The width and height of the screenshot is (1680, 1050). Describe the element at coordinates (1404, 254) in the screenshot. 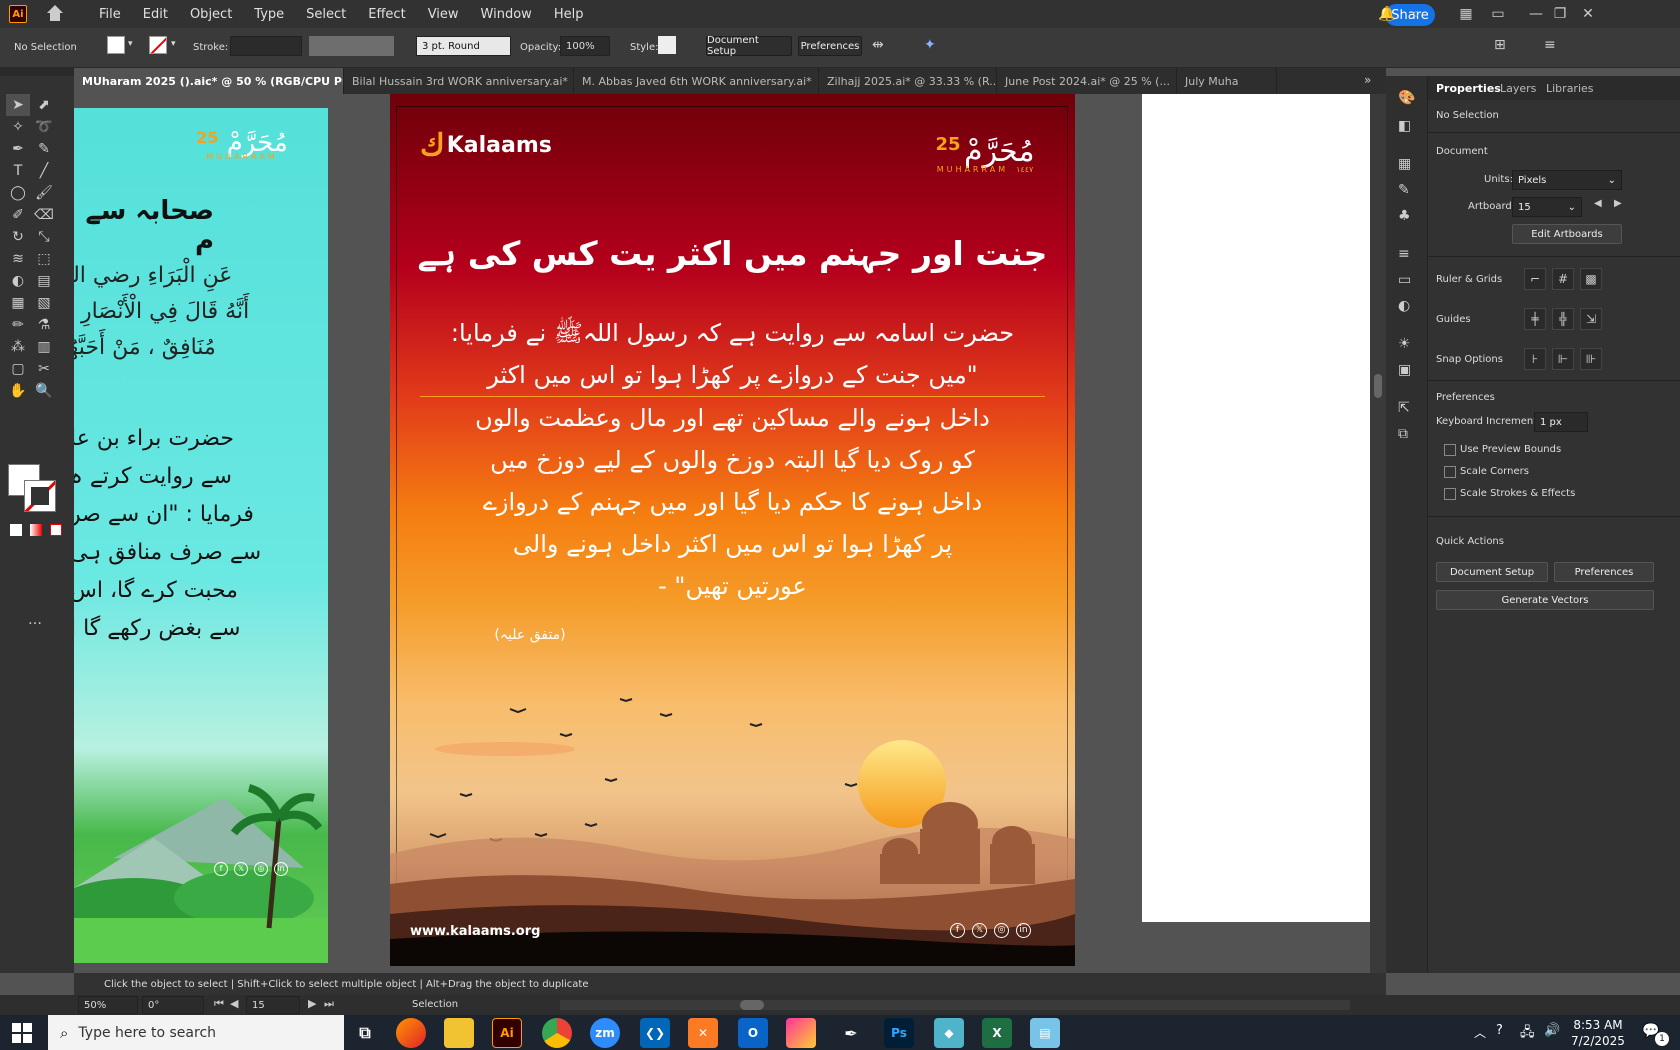

I see `stroke-panel-icon: ≡` at that location.